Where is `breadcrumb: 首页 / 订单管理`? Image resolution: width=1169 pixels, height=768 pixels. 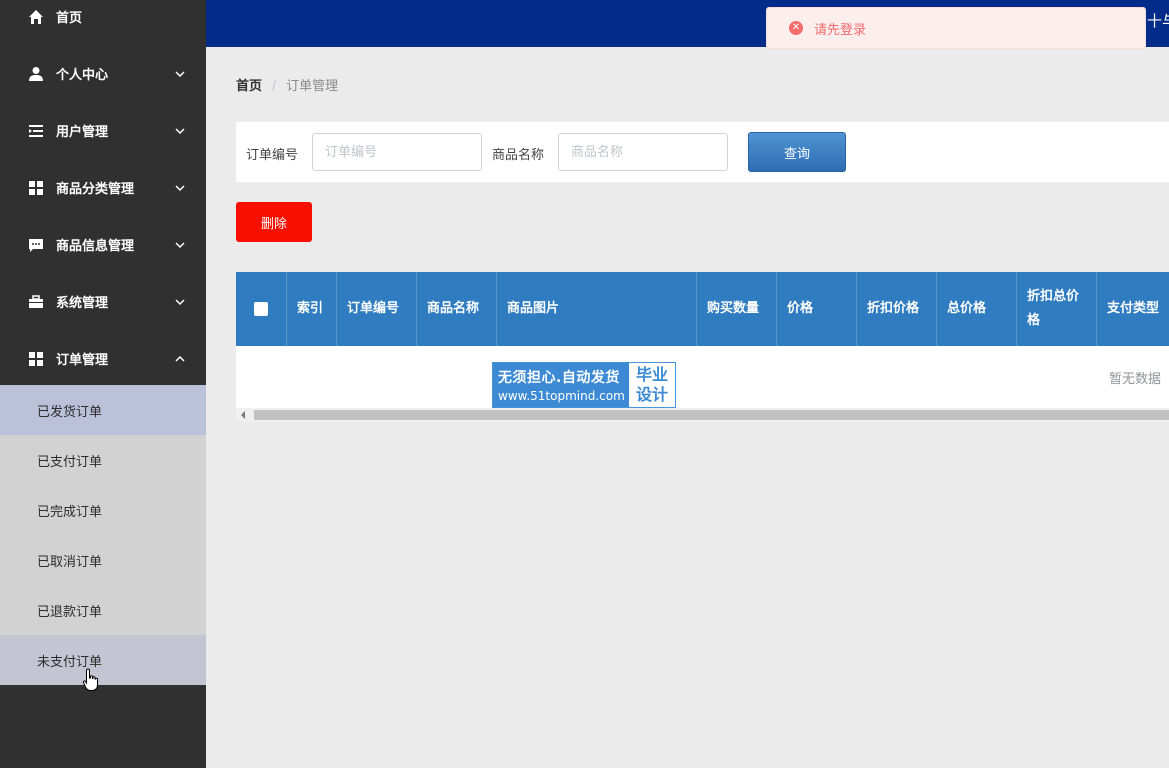 breadcrumb: 首页 / 订单管理 is located at coordinates (287, 85).